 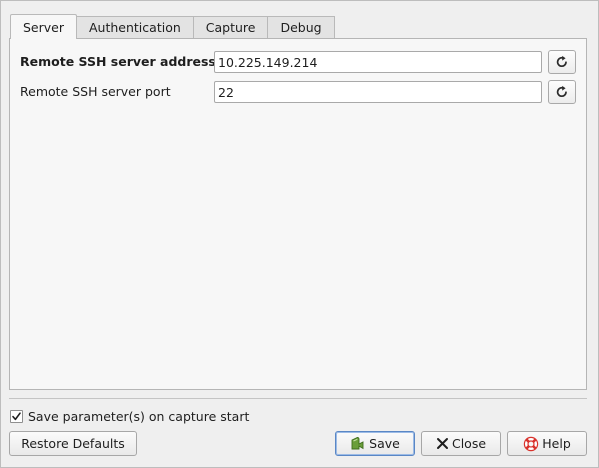 I want to click on close-icon, so click(x=442, y=443).